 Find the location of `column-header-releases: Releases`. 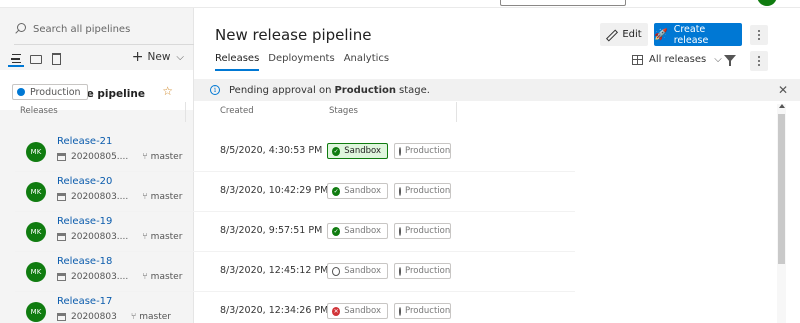

column-header-releases: Releases is located at coordinates (39, 111).